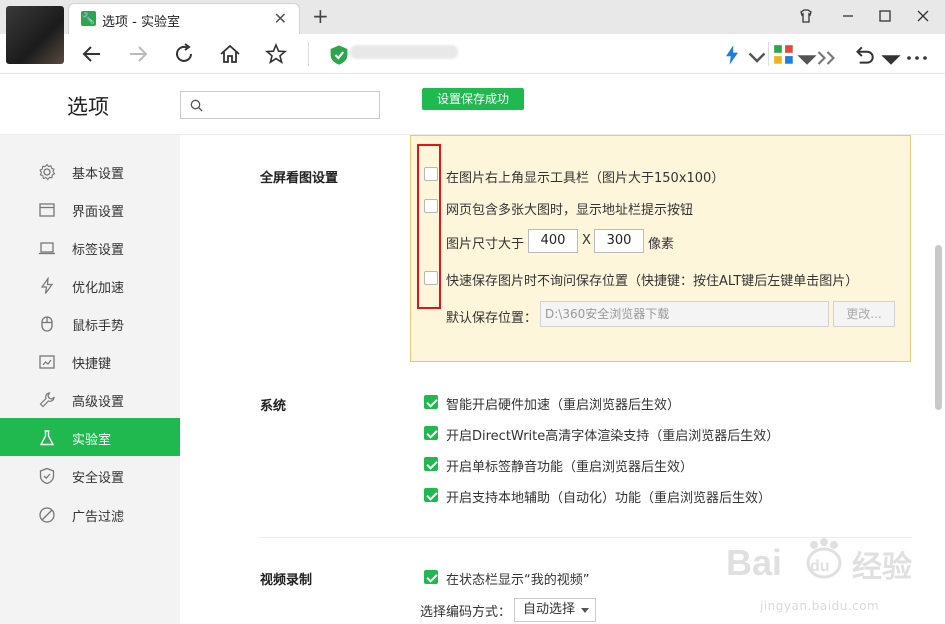  I want to click on wrench-icon: 🔧, so click(88, 18).